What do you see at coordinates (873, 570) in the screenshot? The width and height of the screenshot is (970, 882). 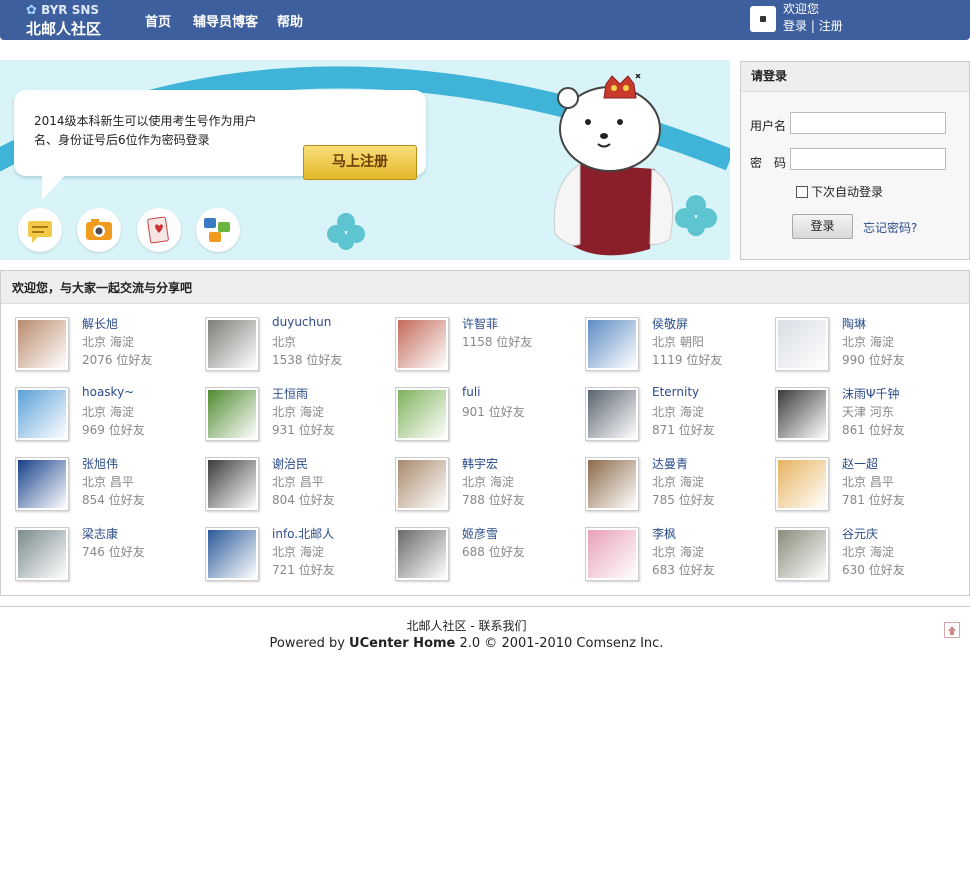 I see `member-friend-count: 630 位好友` at bounding box center [873, 570].